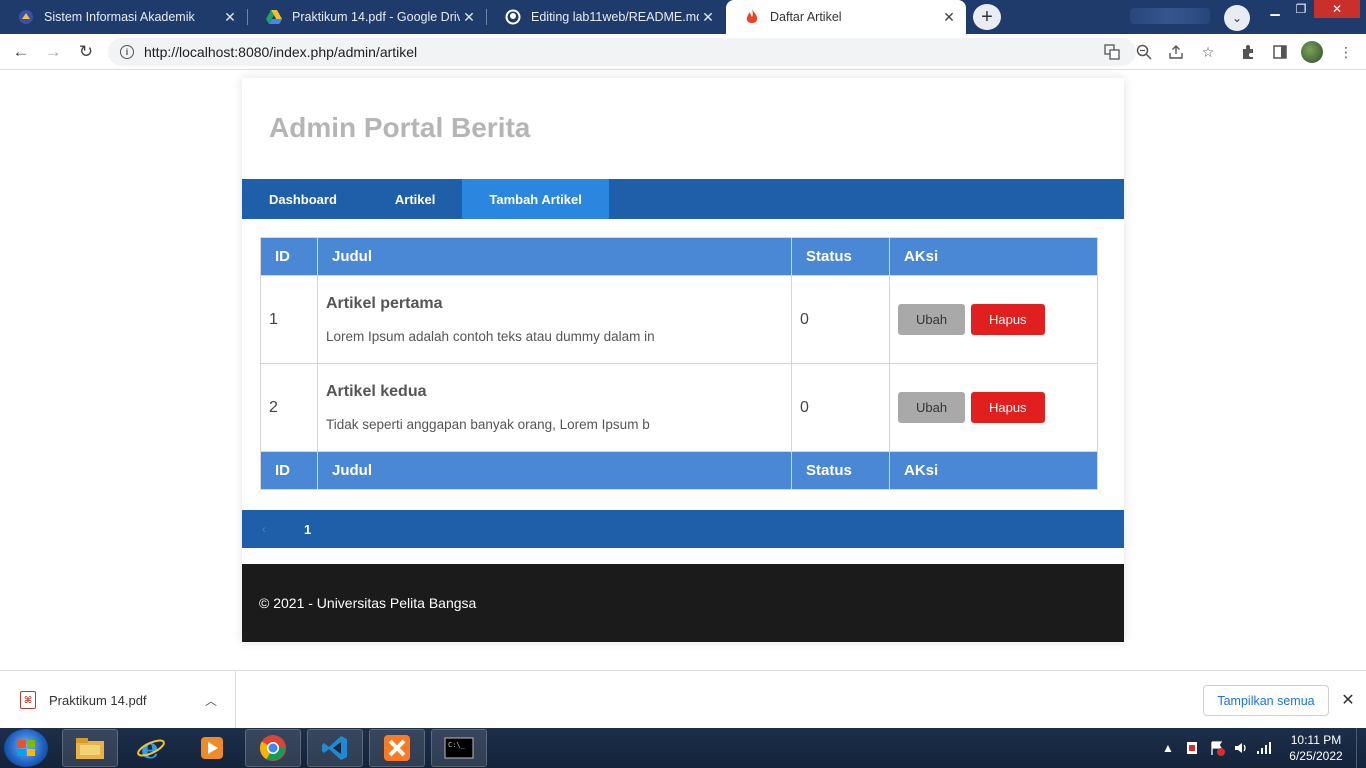 The width and height of the screenshot is (1366, 768). What do you see at coordinates (307, 529) in the screenshot?
I see `pagination-page-1: 1` at bounding box center [307, 529].